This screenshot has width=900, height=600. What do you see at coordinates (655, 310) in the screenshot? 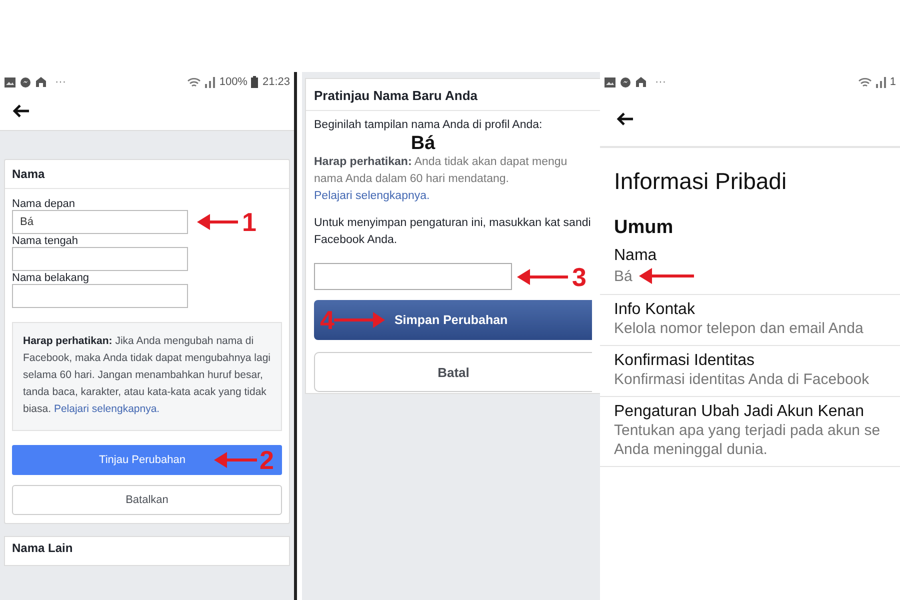
I see `item-title: Info Kontak` at bounding box center [655, 310].